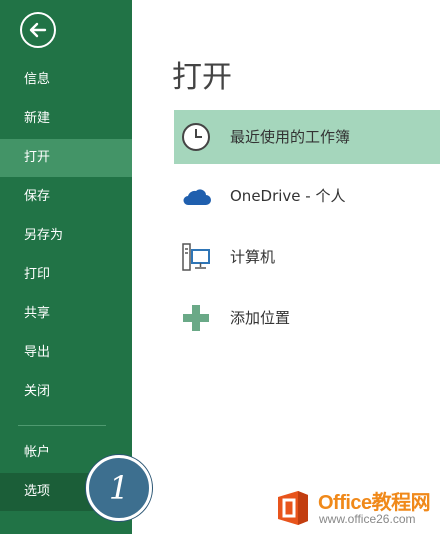 Image resolution: width=440 pixels, height=534 pixels. I want to click on location-computer: 计算机, so click(307, 257).